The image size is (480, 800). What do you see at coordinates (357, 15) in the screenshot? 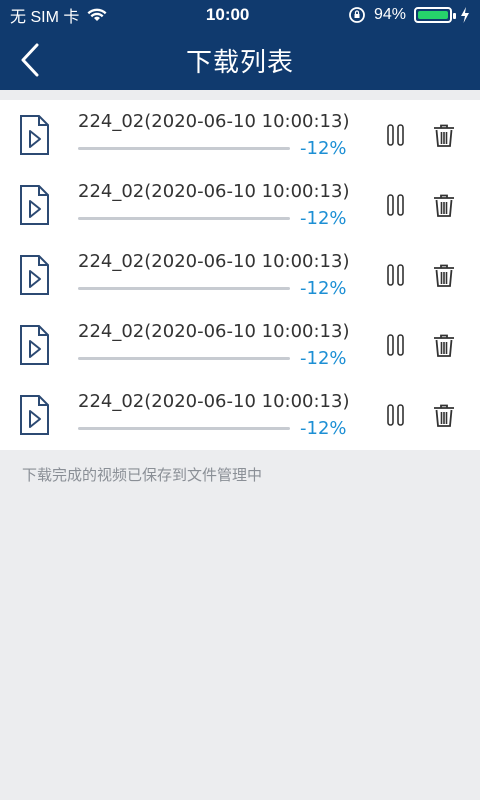
I see `orientation-lock-icon` at bounding box center [357, 15].